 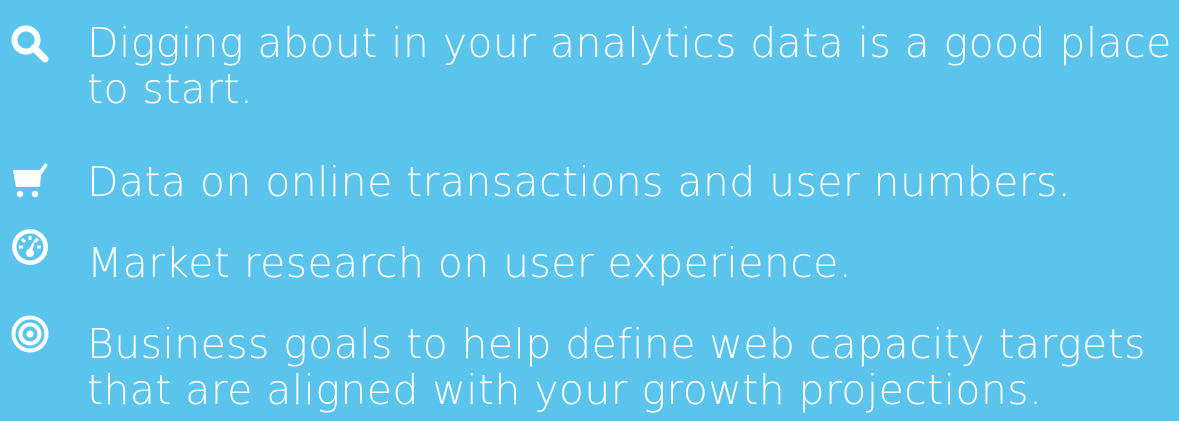 I want to click on target-icon, so click(x=30, y=334).